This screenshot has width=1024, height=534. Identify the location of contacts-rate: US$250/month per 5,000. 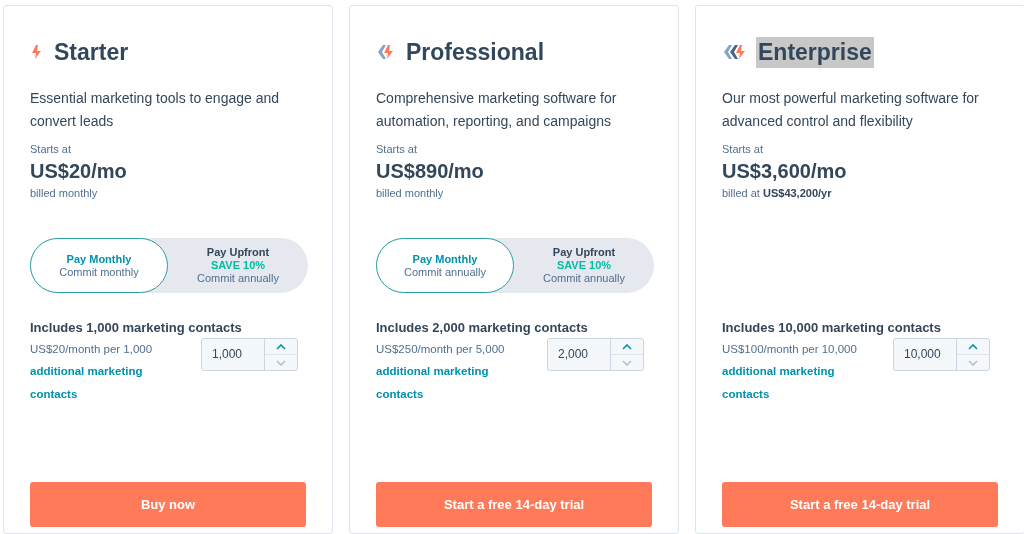
(441, 349).